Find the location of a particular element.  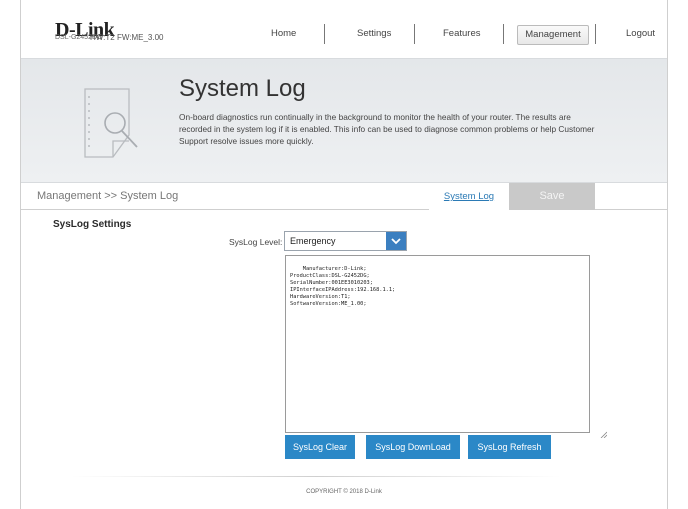

nav-management: Management is located at coordinates (553, 35).